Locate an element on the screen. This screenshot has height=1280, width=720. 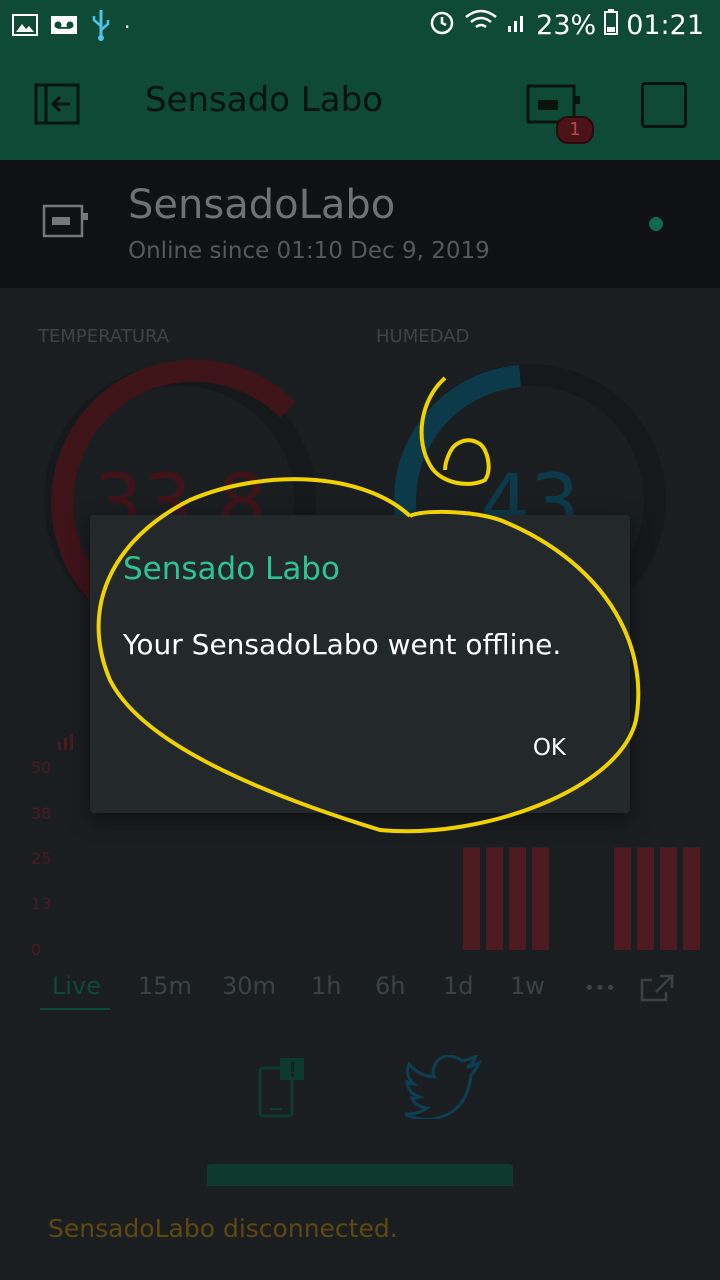
chart-icon is located at coordinates (66, 743).